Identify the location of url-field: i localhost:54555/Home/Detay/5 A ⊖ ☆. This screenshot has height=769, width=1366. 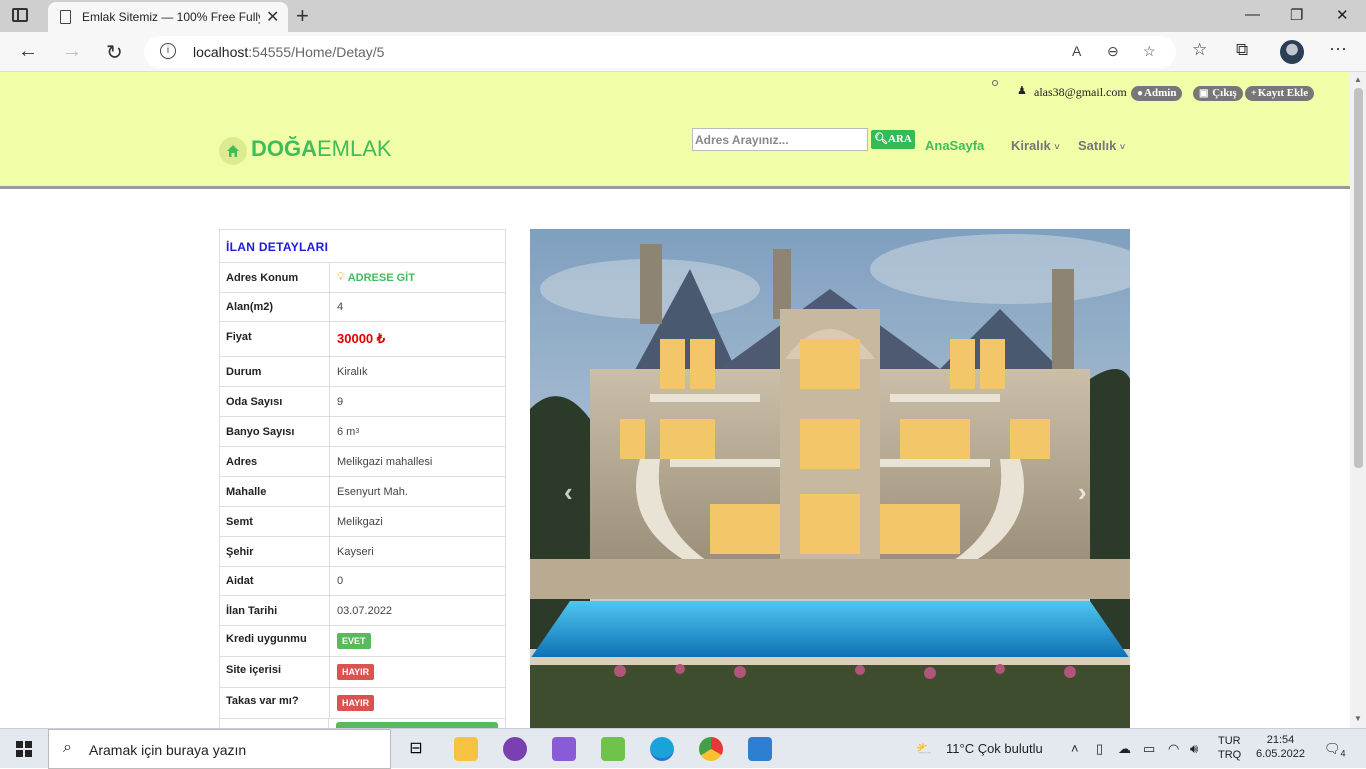
(660, 52).